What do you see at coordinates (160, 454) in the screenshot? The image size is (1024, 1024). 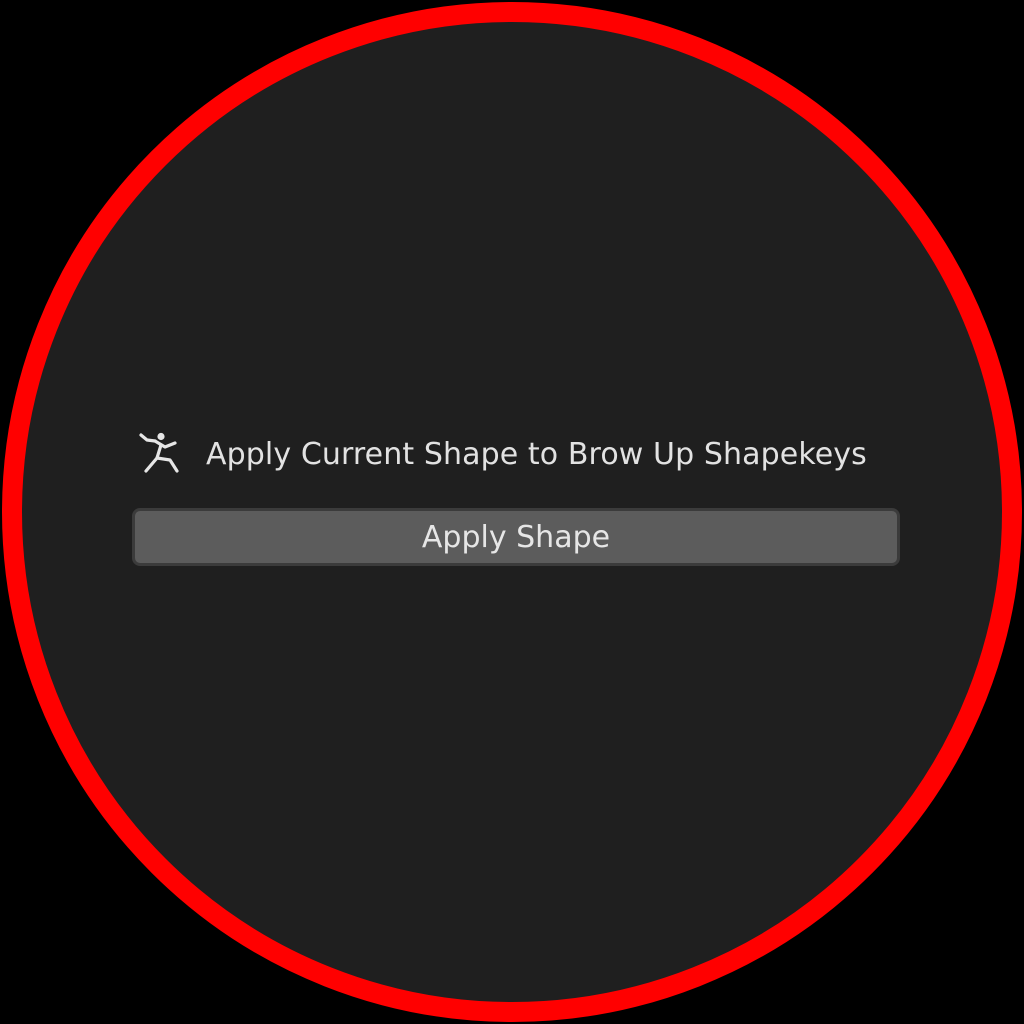 I see `armature-pose-icon` at bounding box center [160, 454].